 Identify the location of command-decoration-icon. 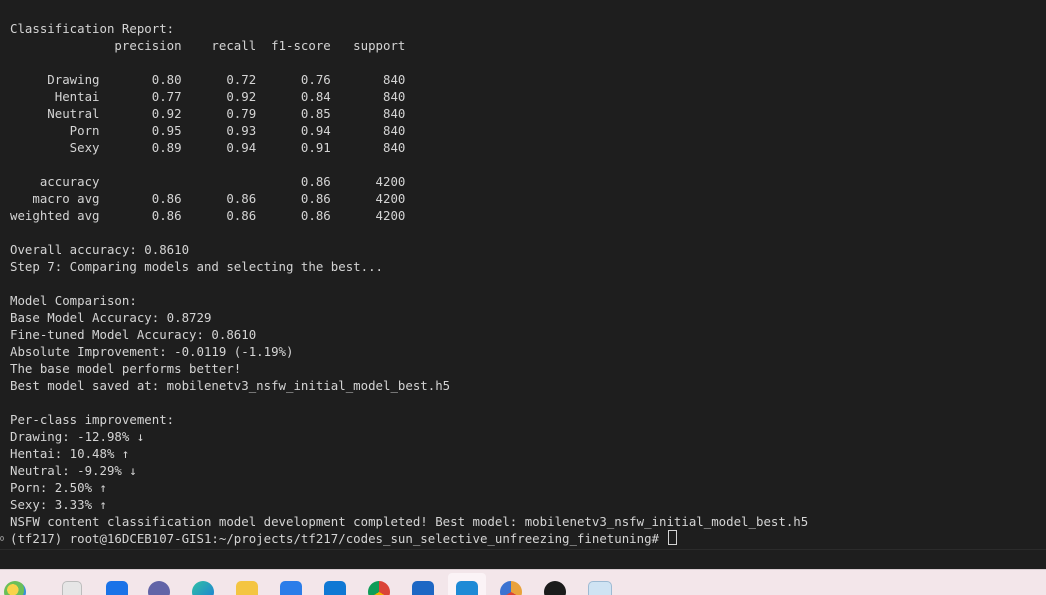
(2, 538).